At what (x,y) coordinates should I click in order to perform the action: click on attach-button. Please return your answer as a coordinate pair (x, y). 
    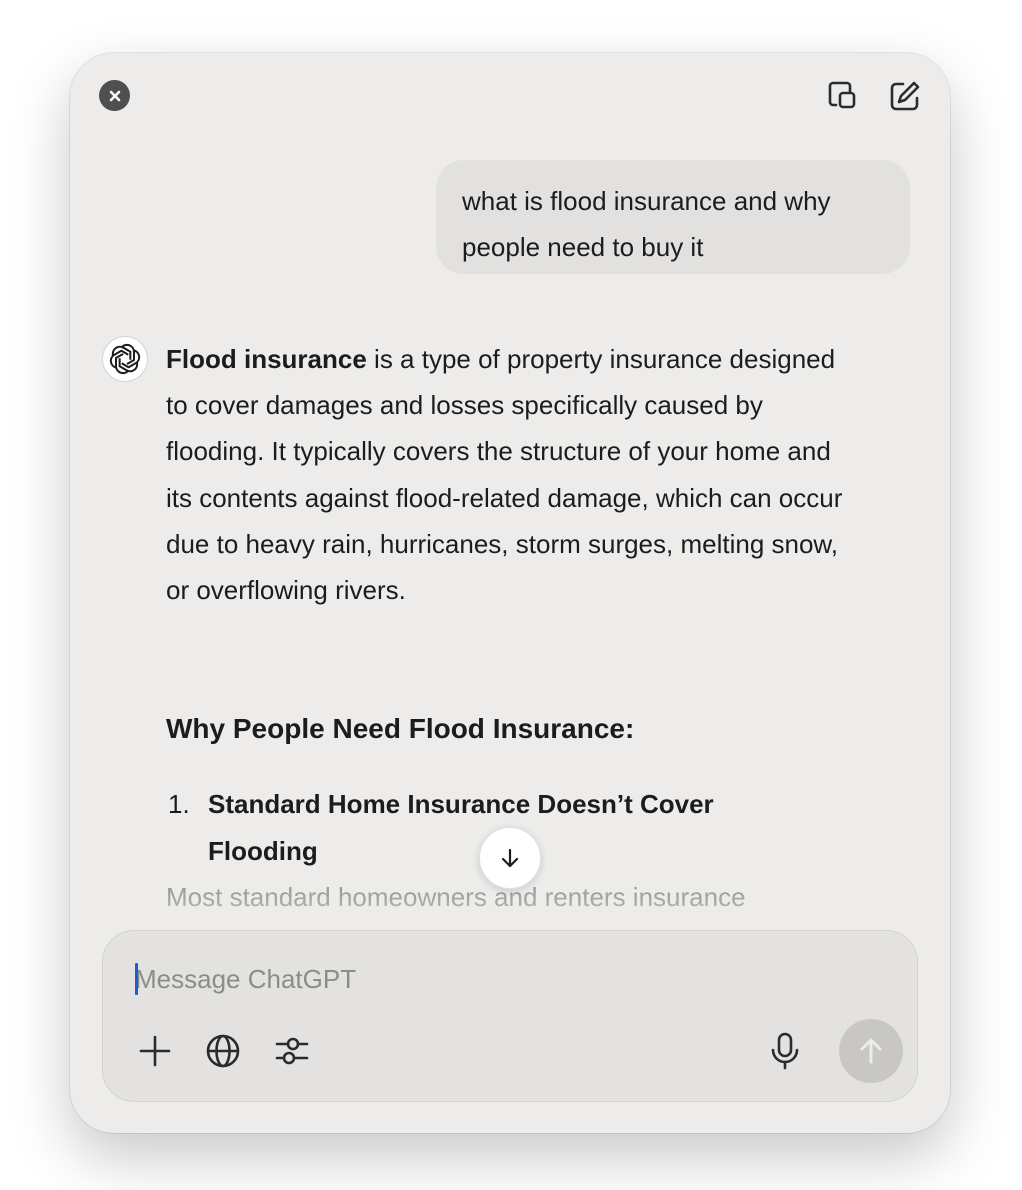
    Looking at the image, I should click on (155, 1051).